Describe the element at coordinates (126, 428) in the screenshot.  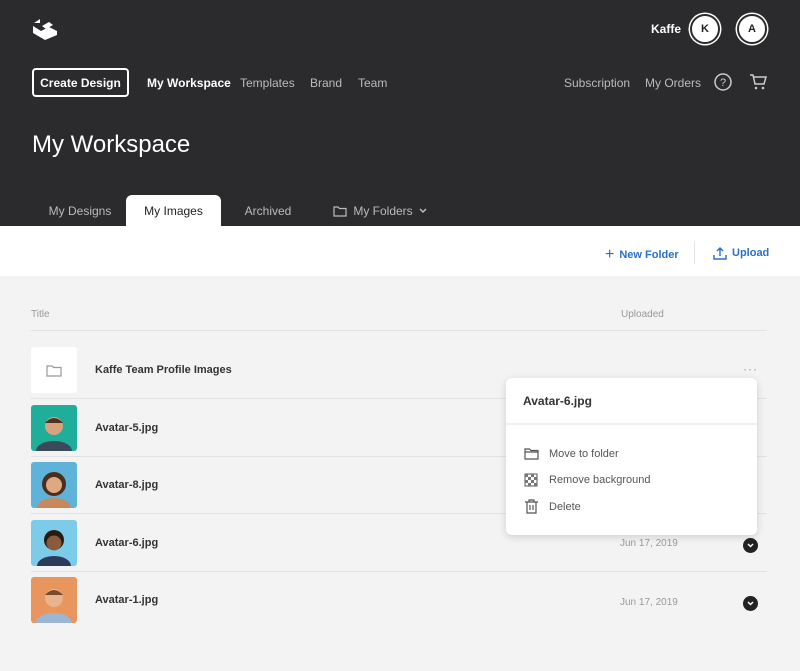
I see `row-title: Avatar-5.jpg` at that location.